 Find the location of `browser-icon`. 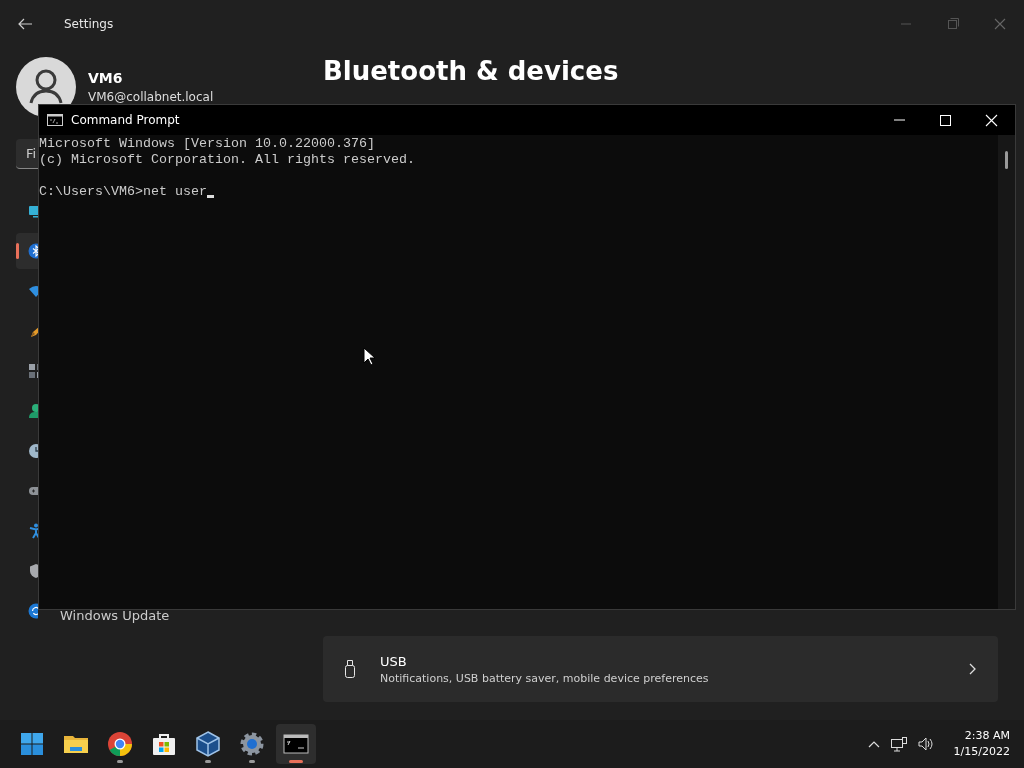

browser-icon is located at coordinates (120, 744).